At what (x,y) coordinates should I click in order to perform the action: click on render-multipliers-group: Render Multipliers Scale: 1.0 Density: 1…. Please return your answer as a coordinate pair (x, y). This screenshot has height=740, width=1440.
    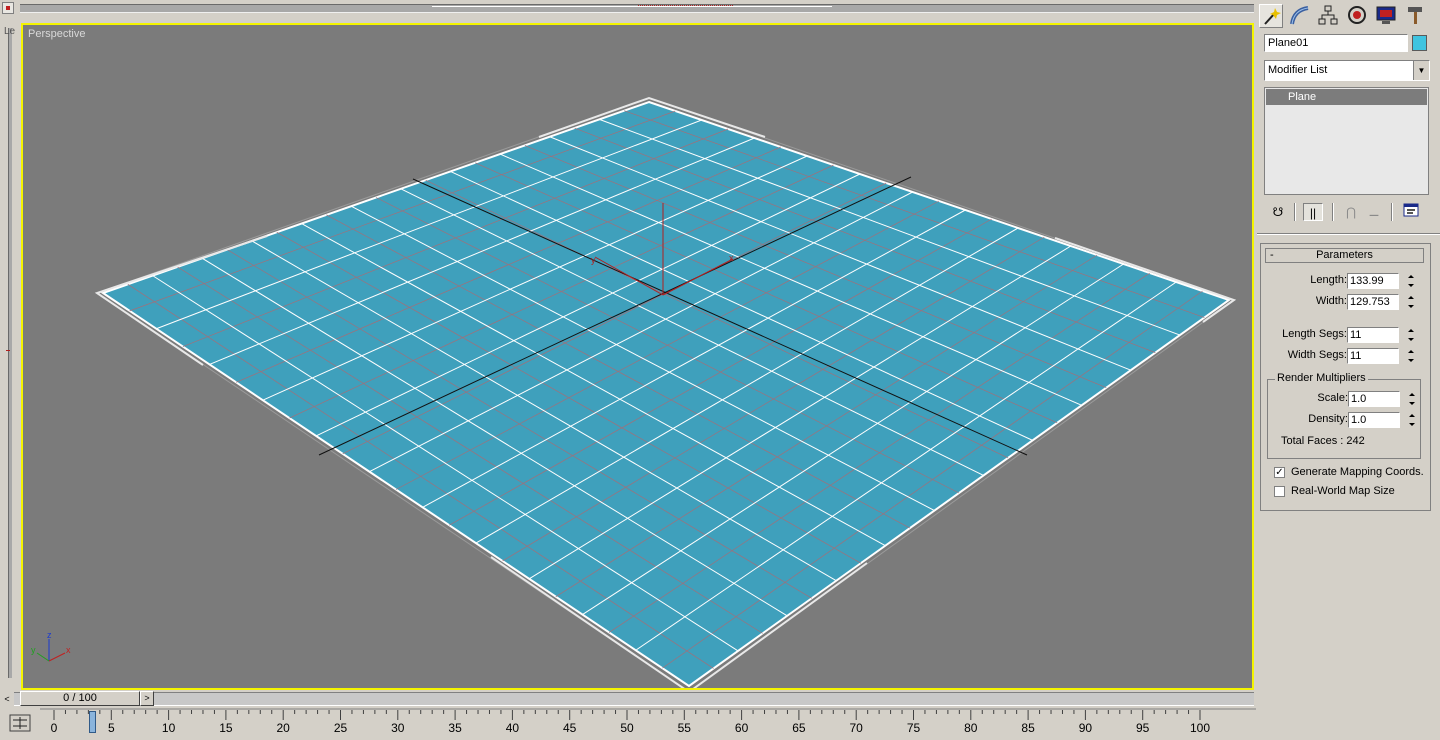
    Looking at the image, I should click on (1344, 415).